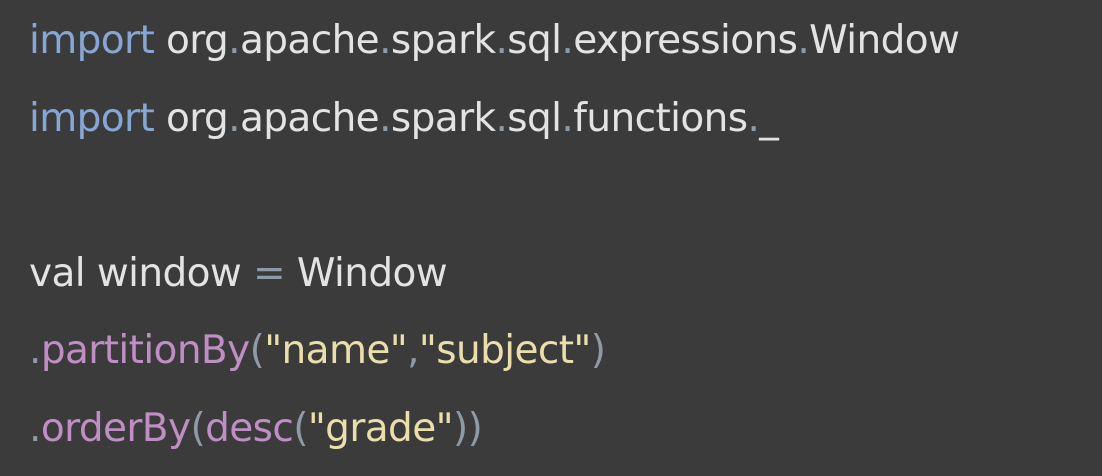 This screenshot has height=476, width=1102. Describe the element at coordinates (769, 118) in the screenshot. I see `token-wildcard: _` at that location.